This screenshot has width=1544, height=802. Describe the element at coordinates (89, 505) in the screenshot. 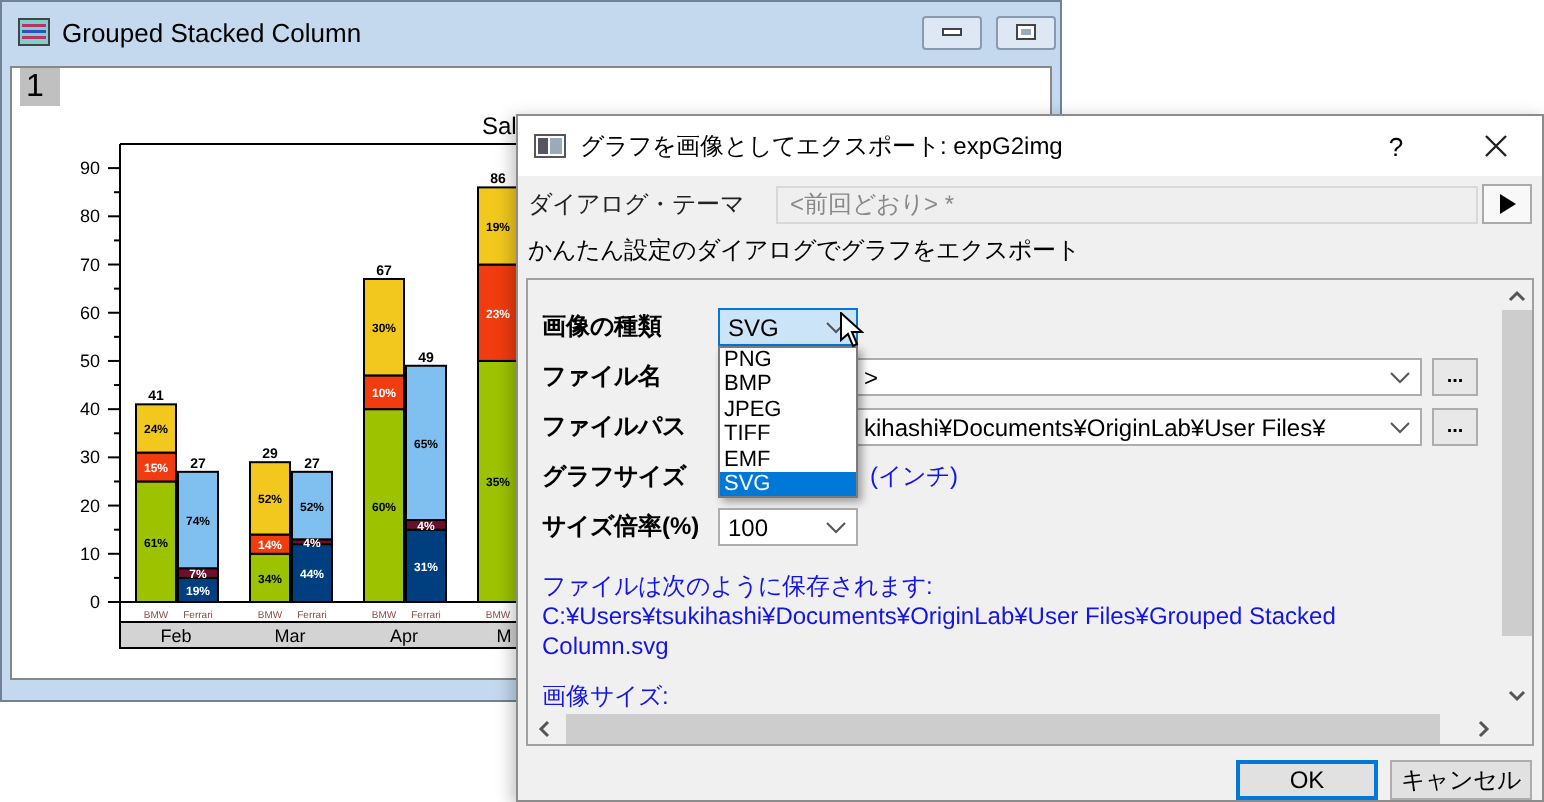

I see `axis-label: 20` at that location.